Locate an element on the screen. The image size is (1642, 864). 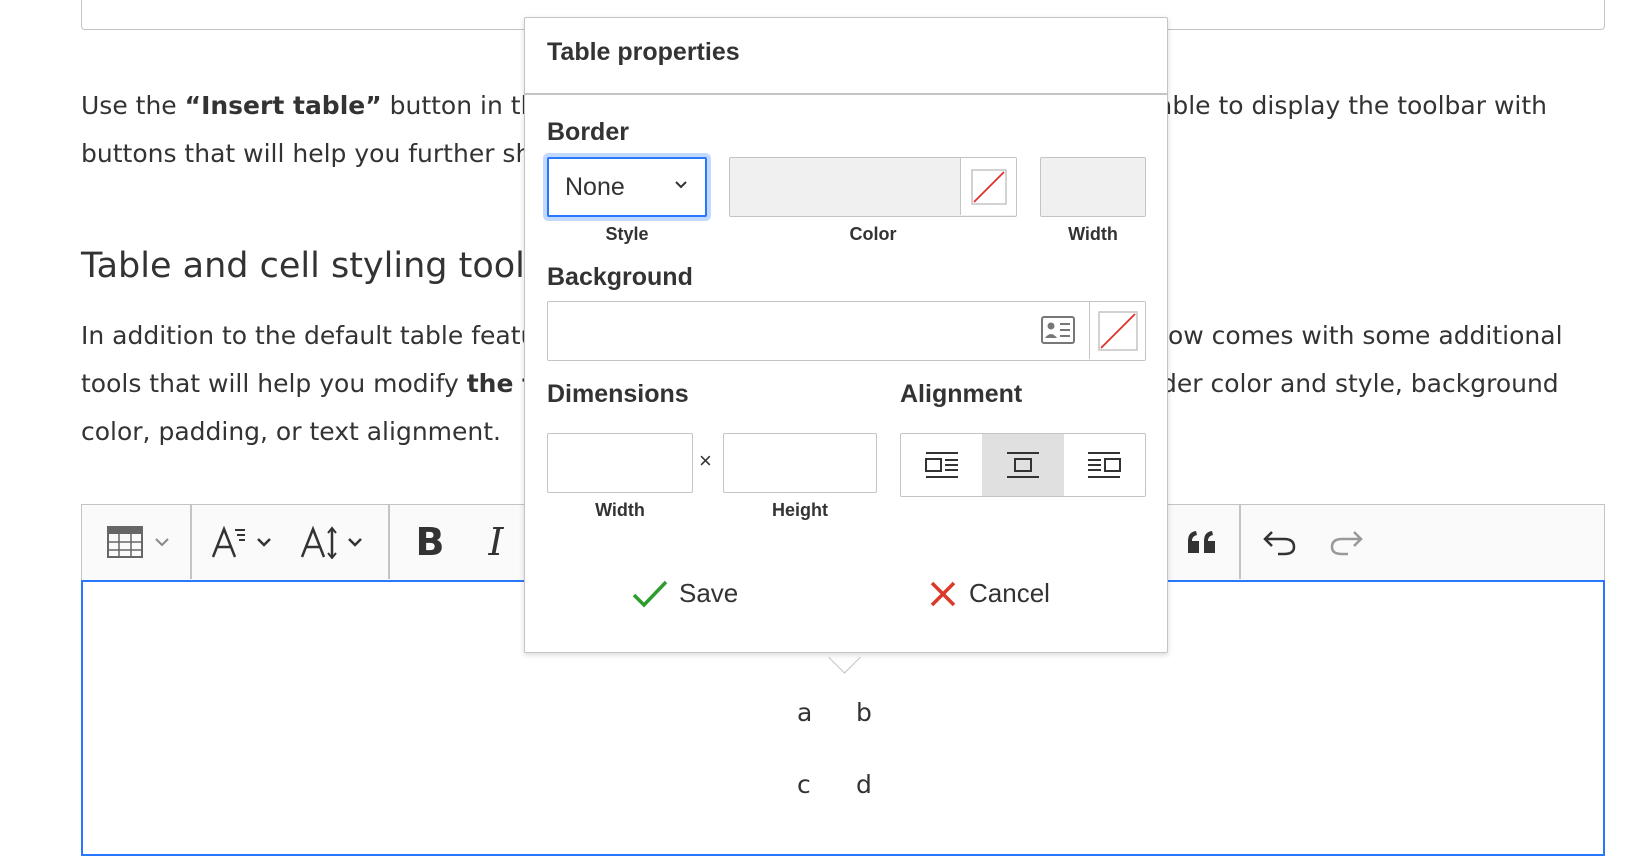
styling-paragraph-line1: In addition to the default table featu is located at coordinates (309, 335).